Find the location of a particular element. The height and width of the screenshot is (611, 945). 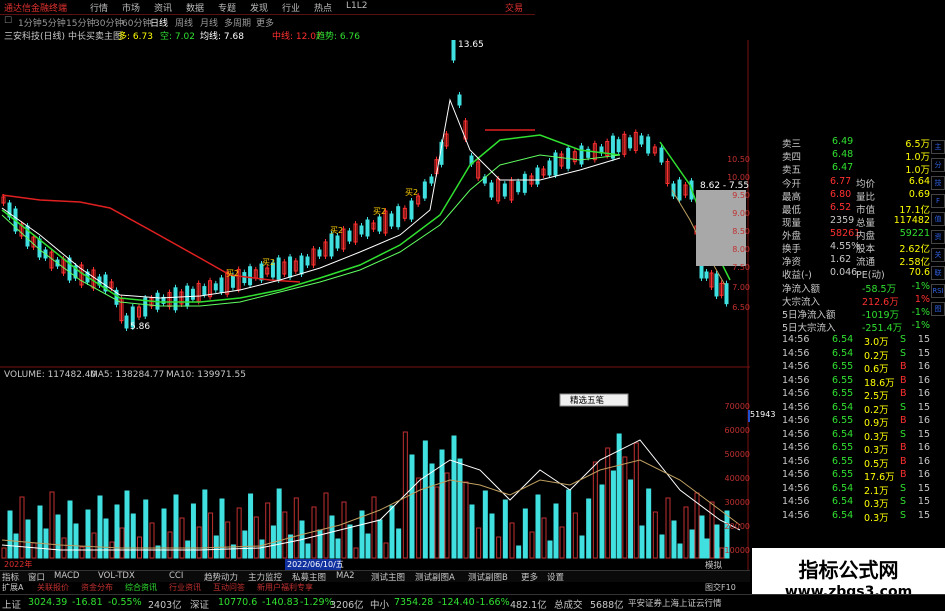

side-icon: 图 is located at coordinates (938, 309).